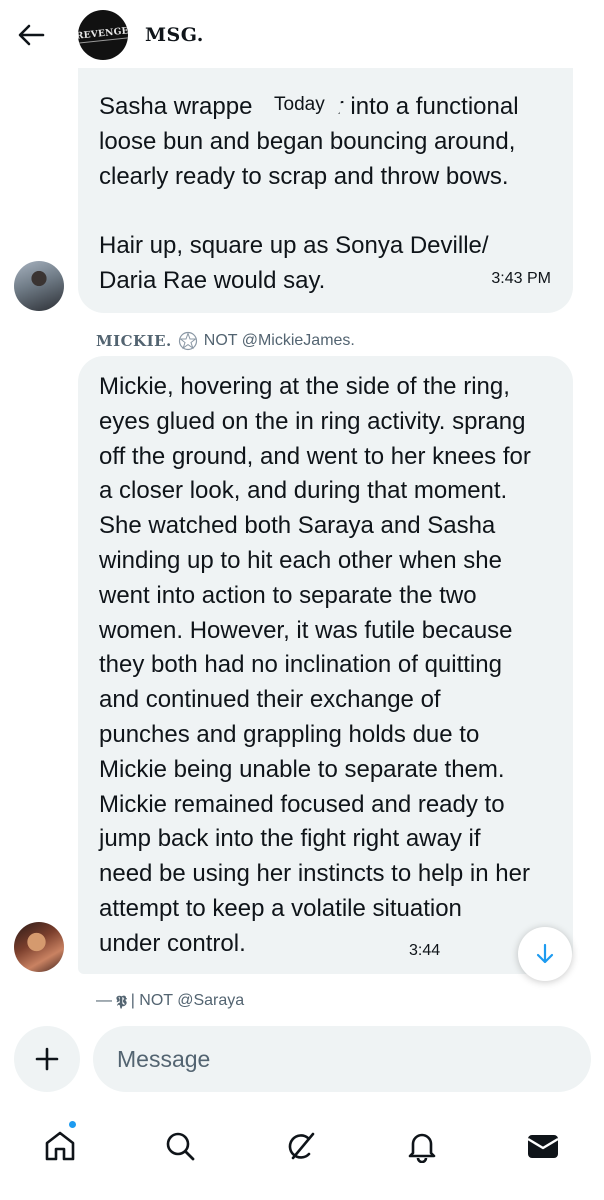  What do you see at coordinates (342, 1059) in the screenshot?
I see `message-input` at bounding box center [342, 1059].